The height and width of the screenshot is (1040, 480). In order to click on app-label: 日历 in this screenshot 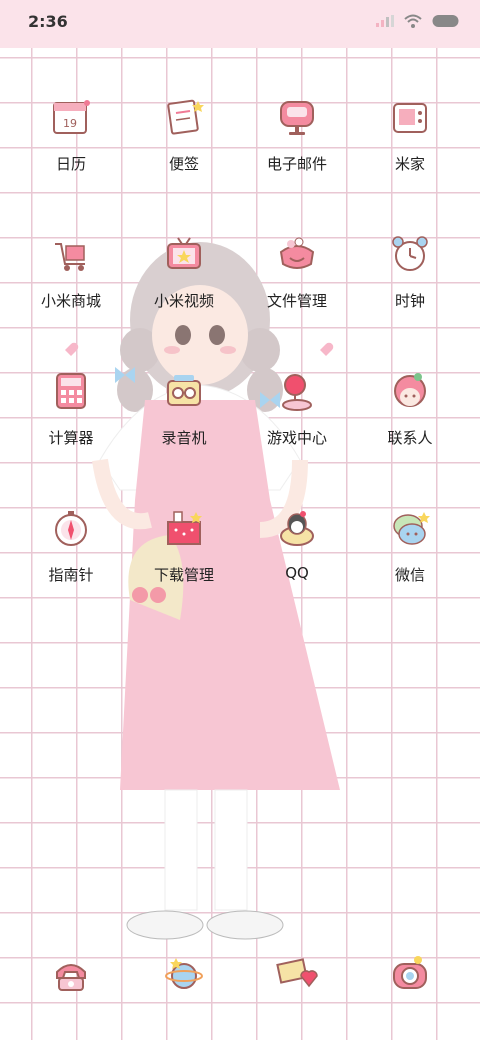, I will do `click(70, 164)`.